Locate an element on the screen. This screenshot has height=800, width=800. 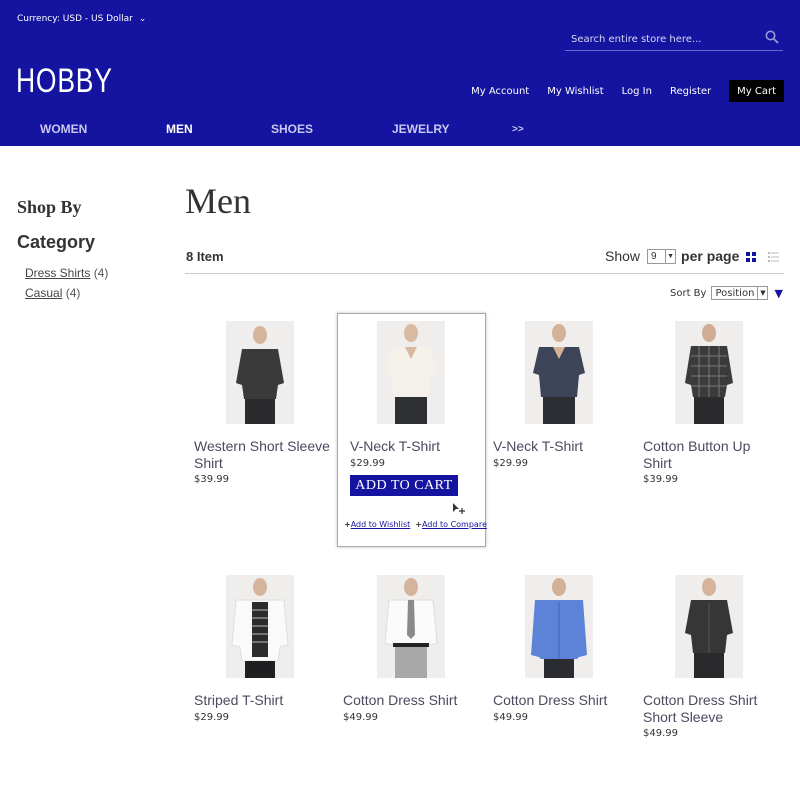
category-link-casual: Casual is located at coordinates (43, 293).